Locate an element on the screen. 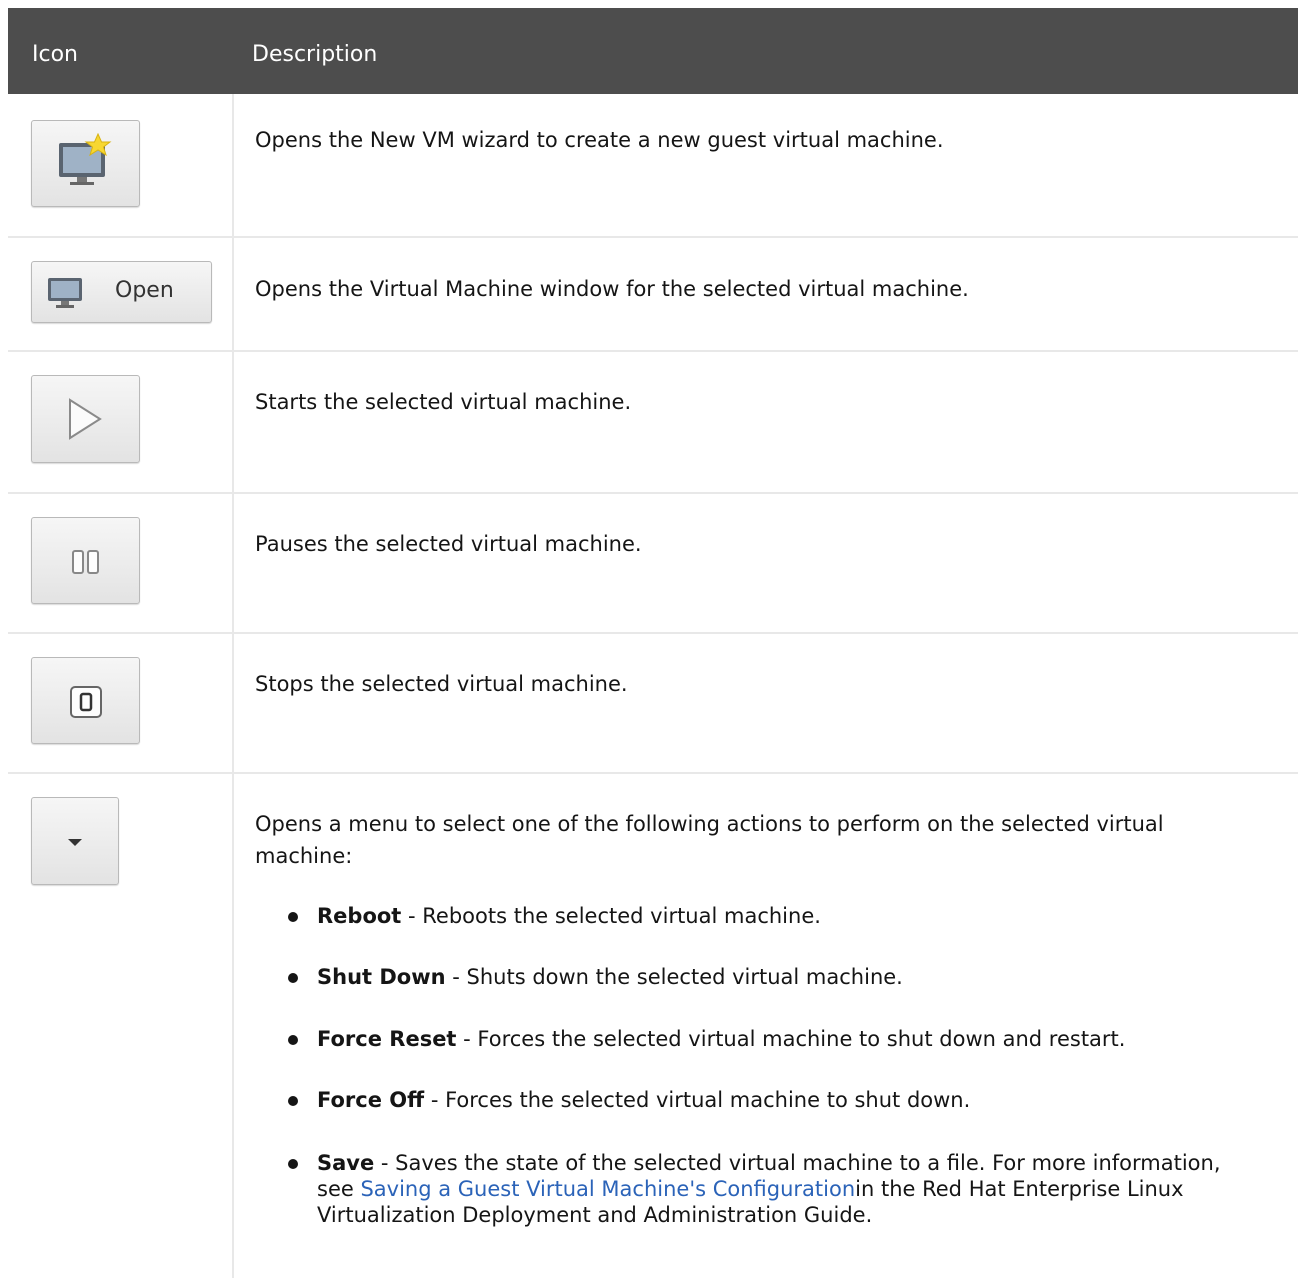  table-row: Pauses the selected virtual machine. is located at coordinates (653, 563).